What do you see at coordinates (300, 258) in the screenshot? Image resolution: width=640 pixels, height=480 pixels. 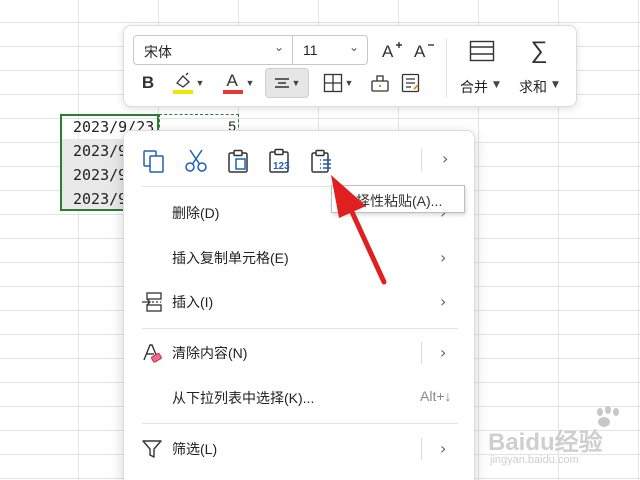 I see `menu-item-insert-copied-cells: 插入复制单元格(E) ›` at bounding box center [300, 258].